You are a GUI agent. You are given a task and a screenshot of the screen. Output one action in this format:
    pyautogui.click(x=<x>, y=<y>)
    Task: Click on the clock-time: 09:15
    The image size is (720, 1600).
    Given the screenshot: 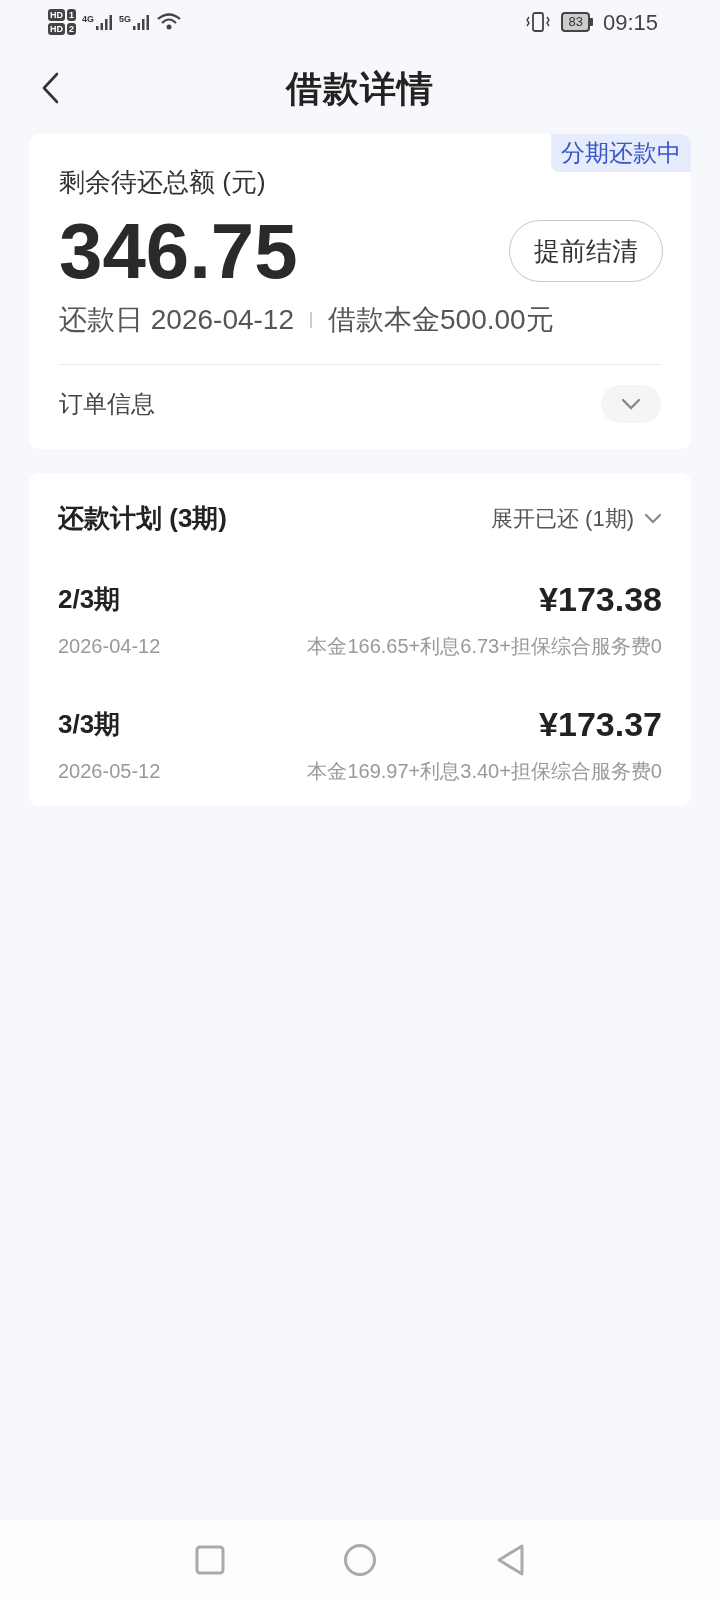 What is the action you would take?
    pyautogui.click(x=630, y=22)
    